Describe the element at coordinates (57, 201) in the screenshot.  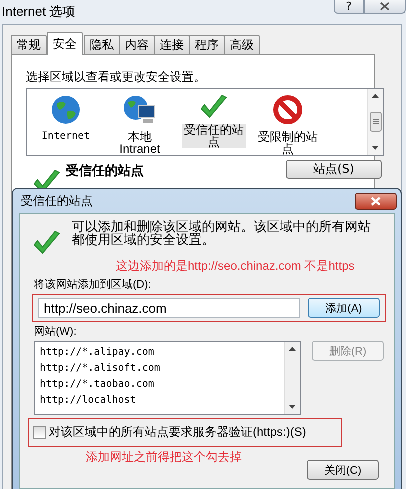
I see `dialog-title: 受信任的站点` at that location.